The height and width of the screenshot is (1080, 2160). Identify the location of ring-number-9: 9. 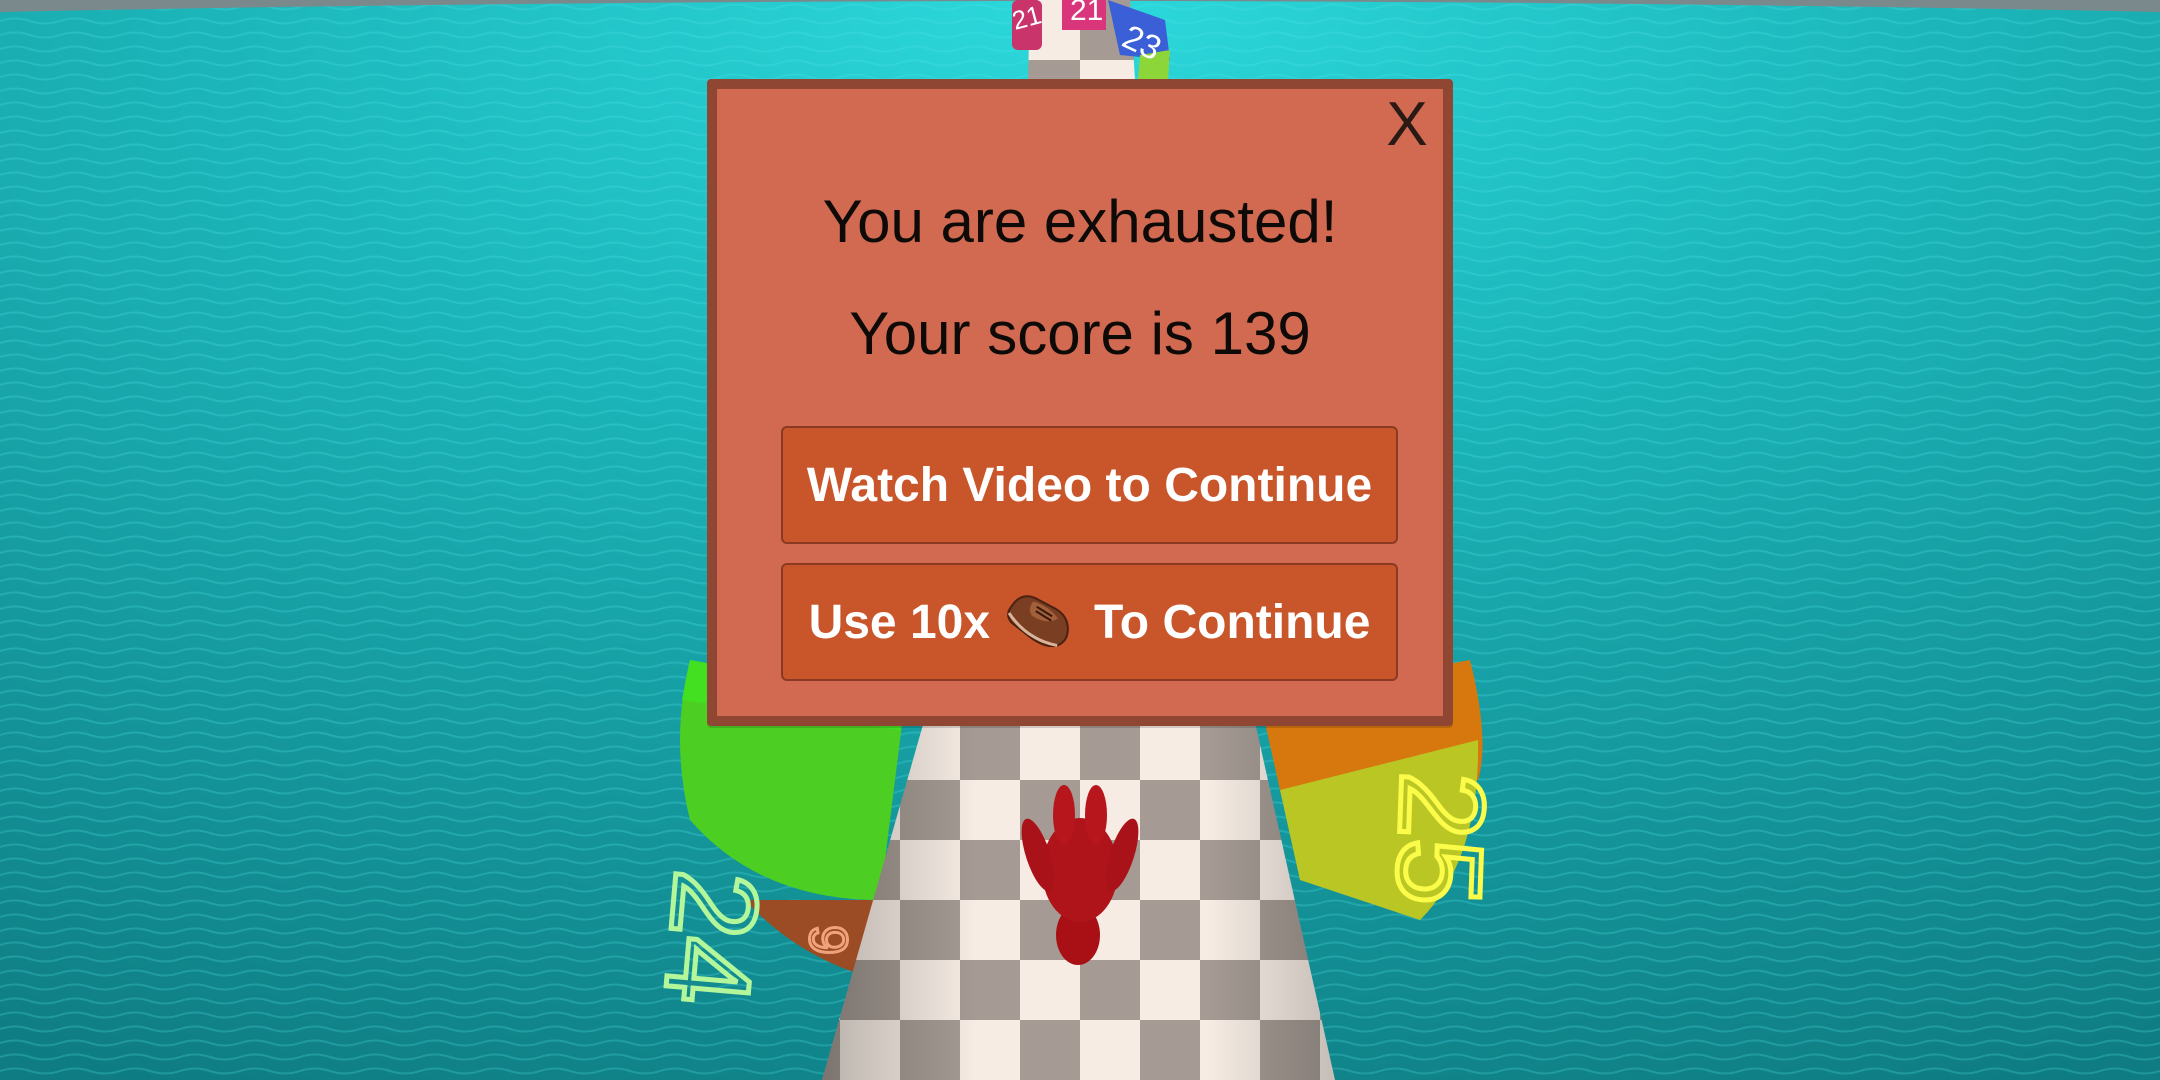
(828, 940).